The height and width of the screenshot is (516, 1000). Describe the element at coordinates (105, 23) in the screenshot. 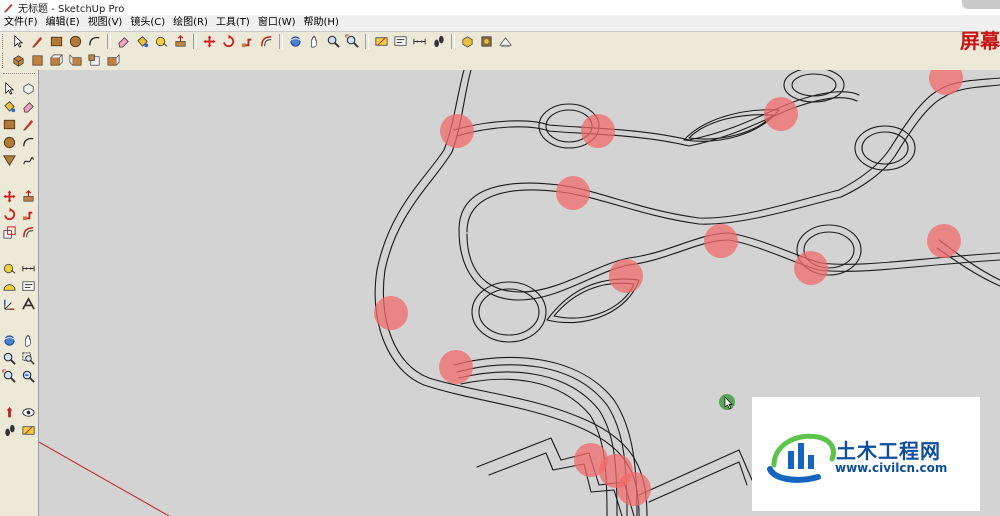

I see `menu-view: 视图(V)` at that location.